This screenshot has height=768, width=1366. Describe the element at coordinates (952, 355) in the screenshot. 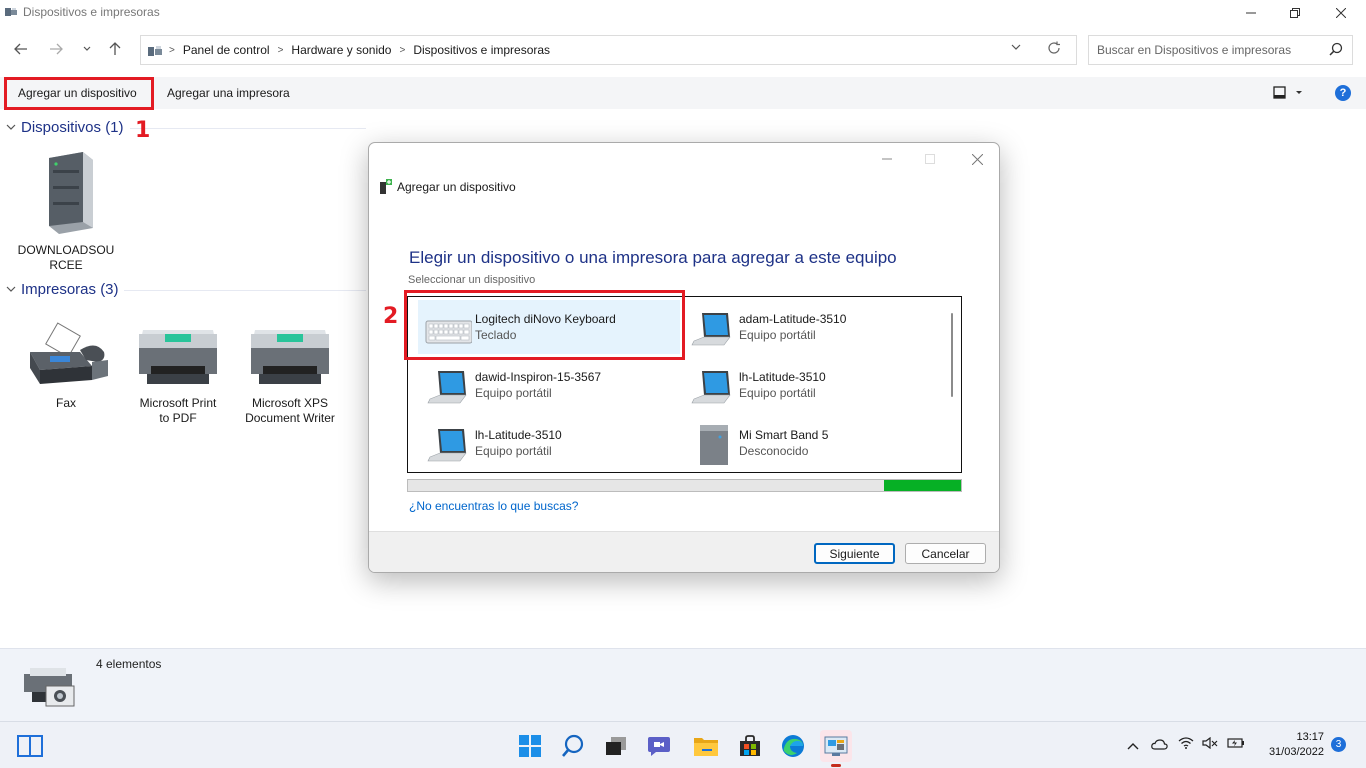

I see `list-scrollbar` at that location.